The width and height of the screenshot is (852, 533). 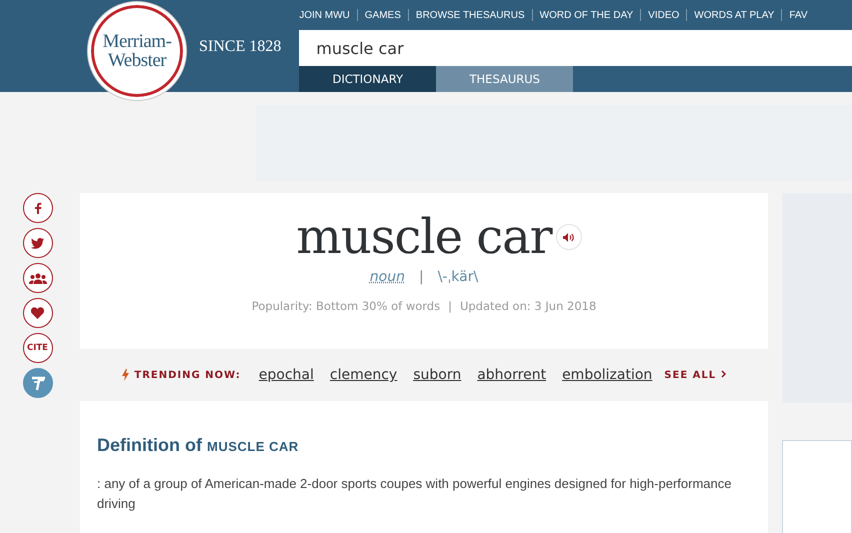 What do you see at coordinates (723, 374) in the screenshot?
I see `chevron-icon` at bounding box center [723, 374].